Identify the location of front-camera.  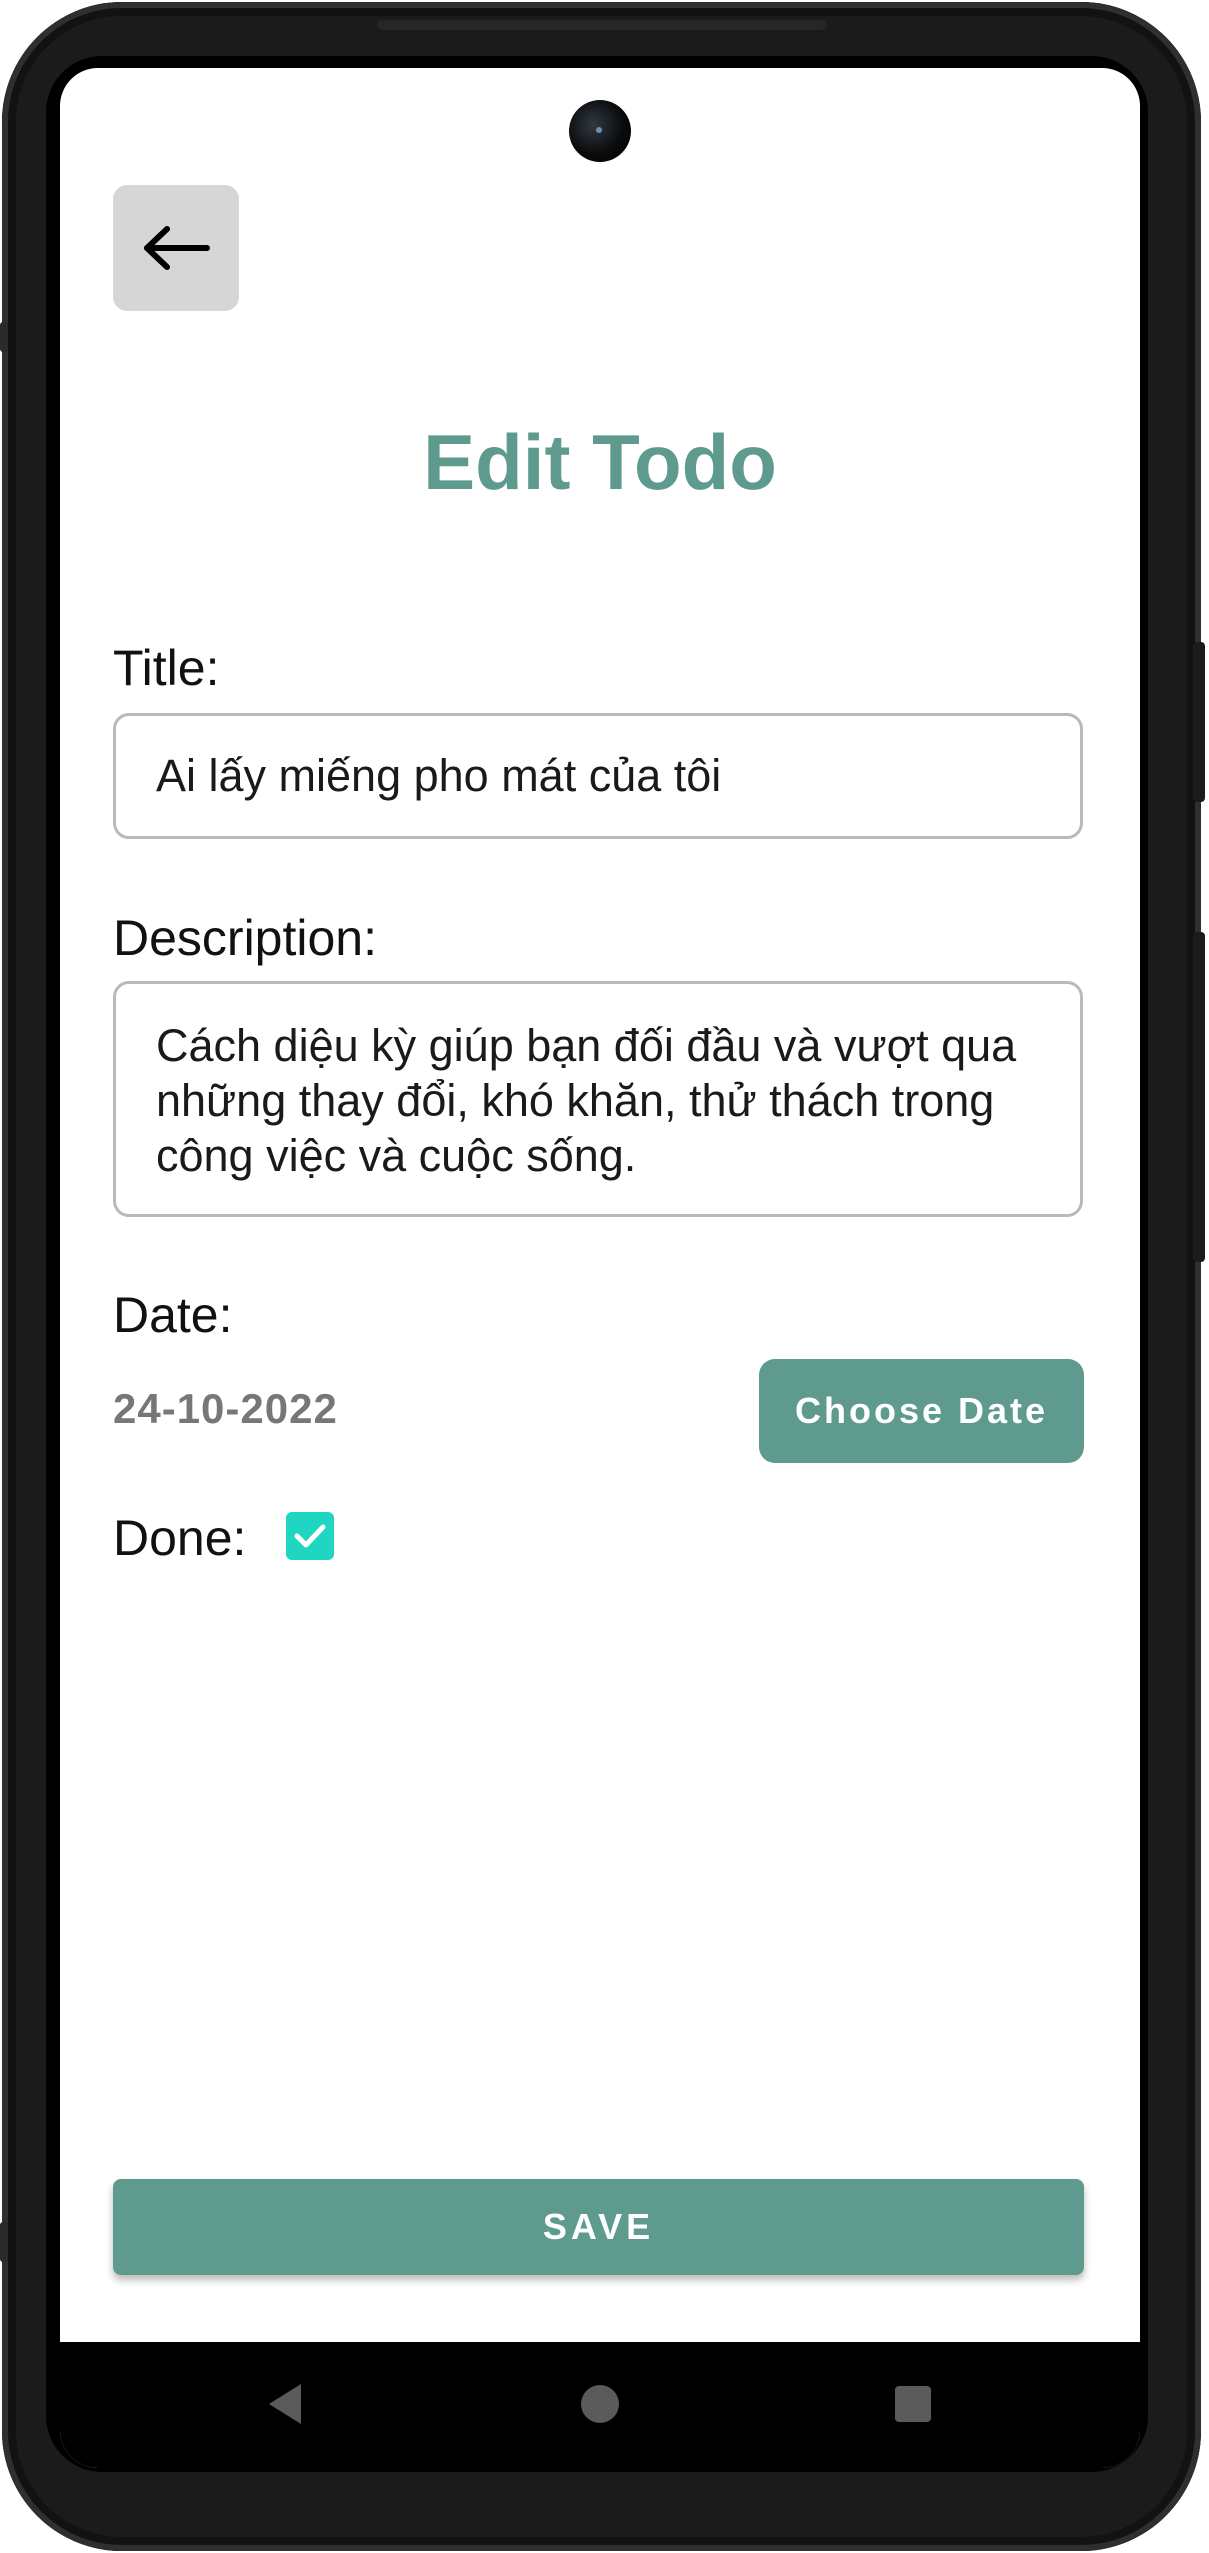
(600, 131).